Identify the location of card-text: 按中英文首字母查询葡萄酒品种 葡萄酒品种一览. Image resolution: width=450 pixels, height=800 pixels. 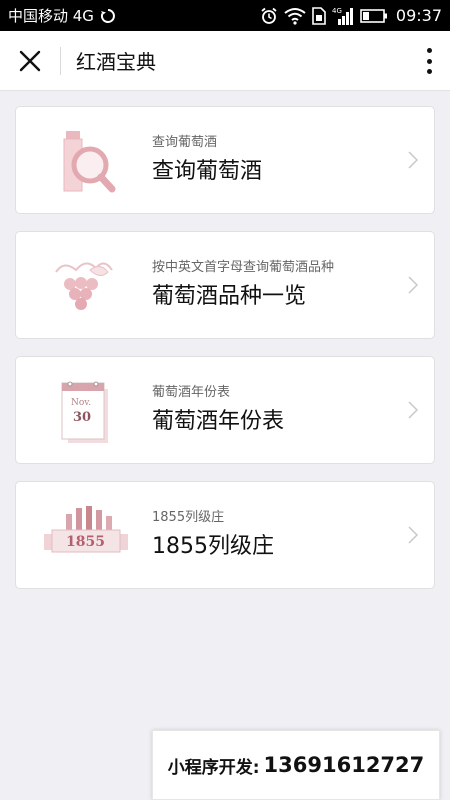
(243, 286).